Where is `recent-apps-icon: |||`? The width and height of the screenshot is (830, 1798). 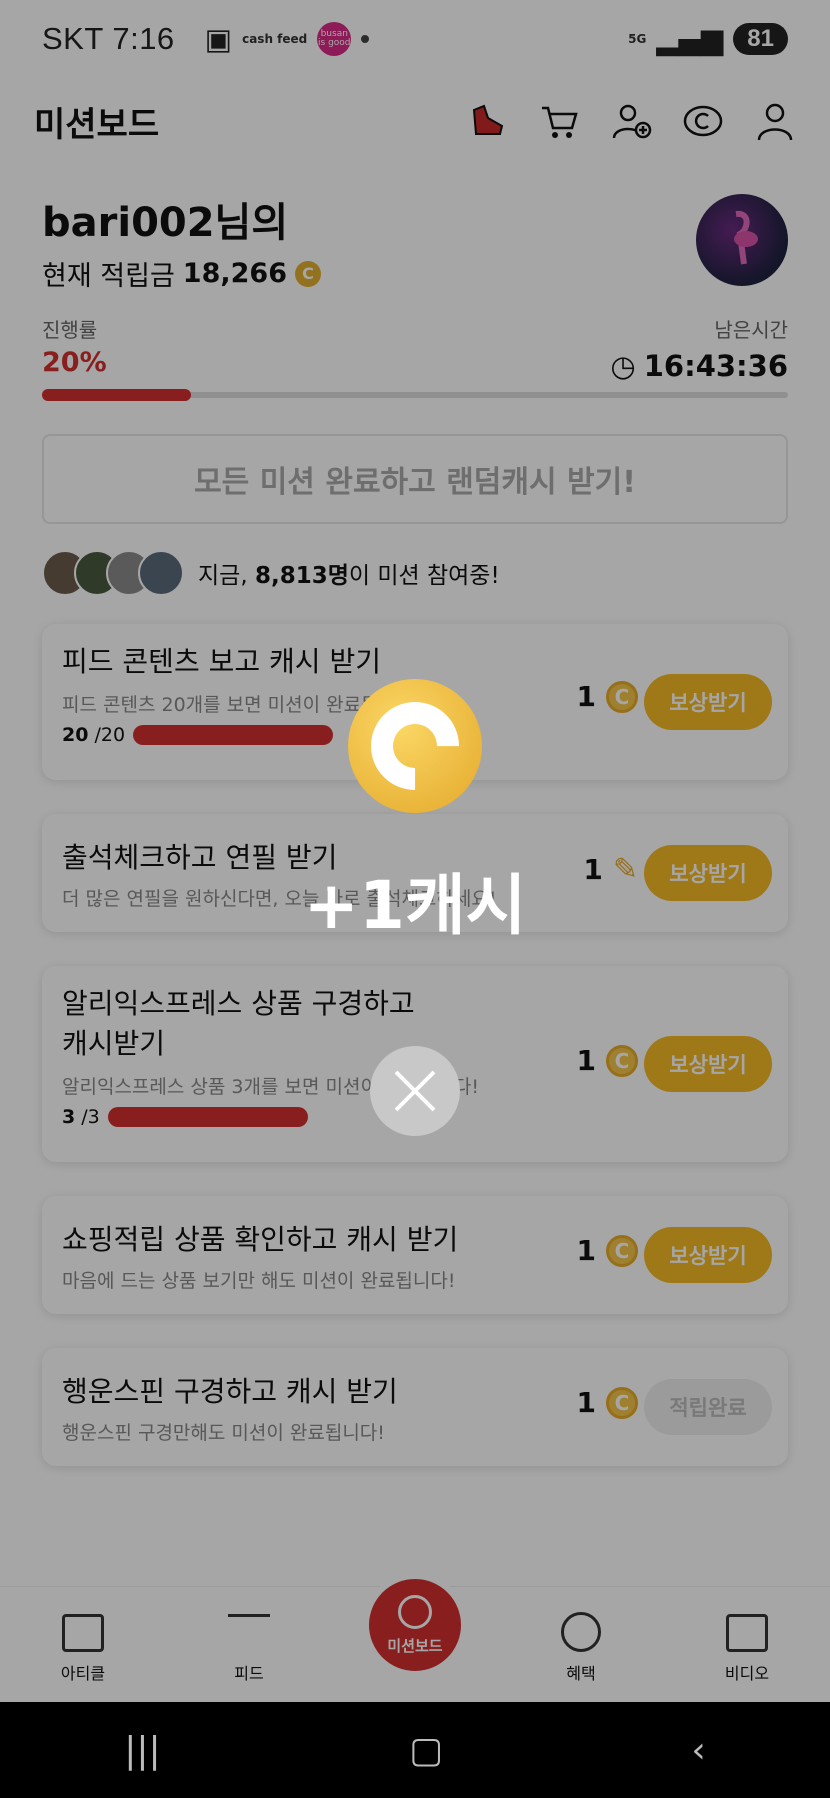 recent-apps-icon: ||| is located at coordinates (142, 1750).